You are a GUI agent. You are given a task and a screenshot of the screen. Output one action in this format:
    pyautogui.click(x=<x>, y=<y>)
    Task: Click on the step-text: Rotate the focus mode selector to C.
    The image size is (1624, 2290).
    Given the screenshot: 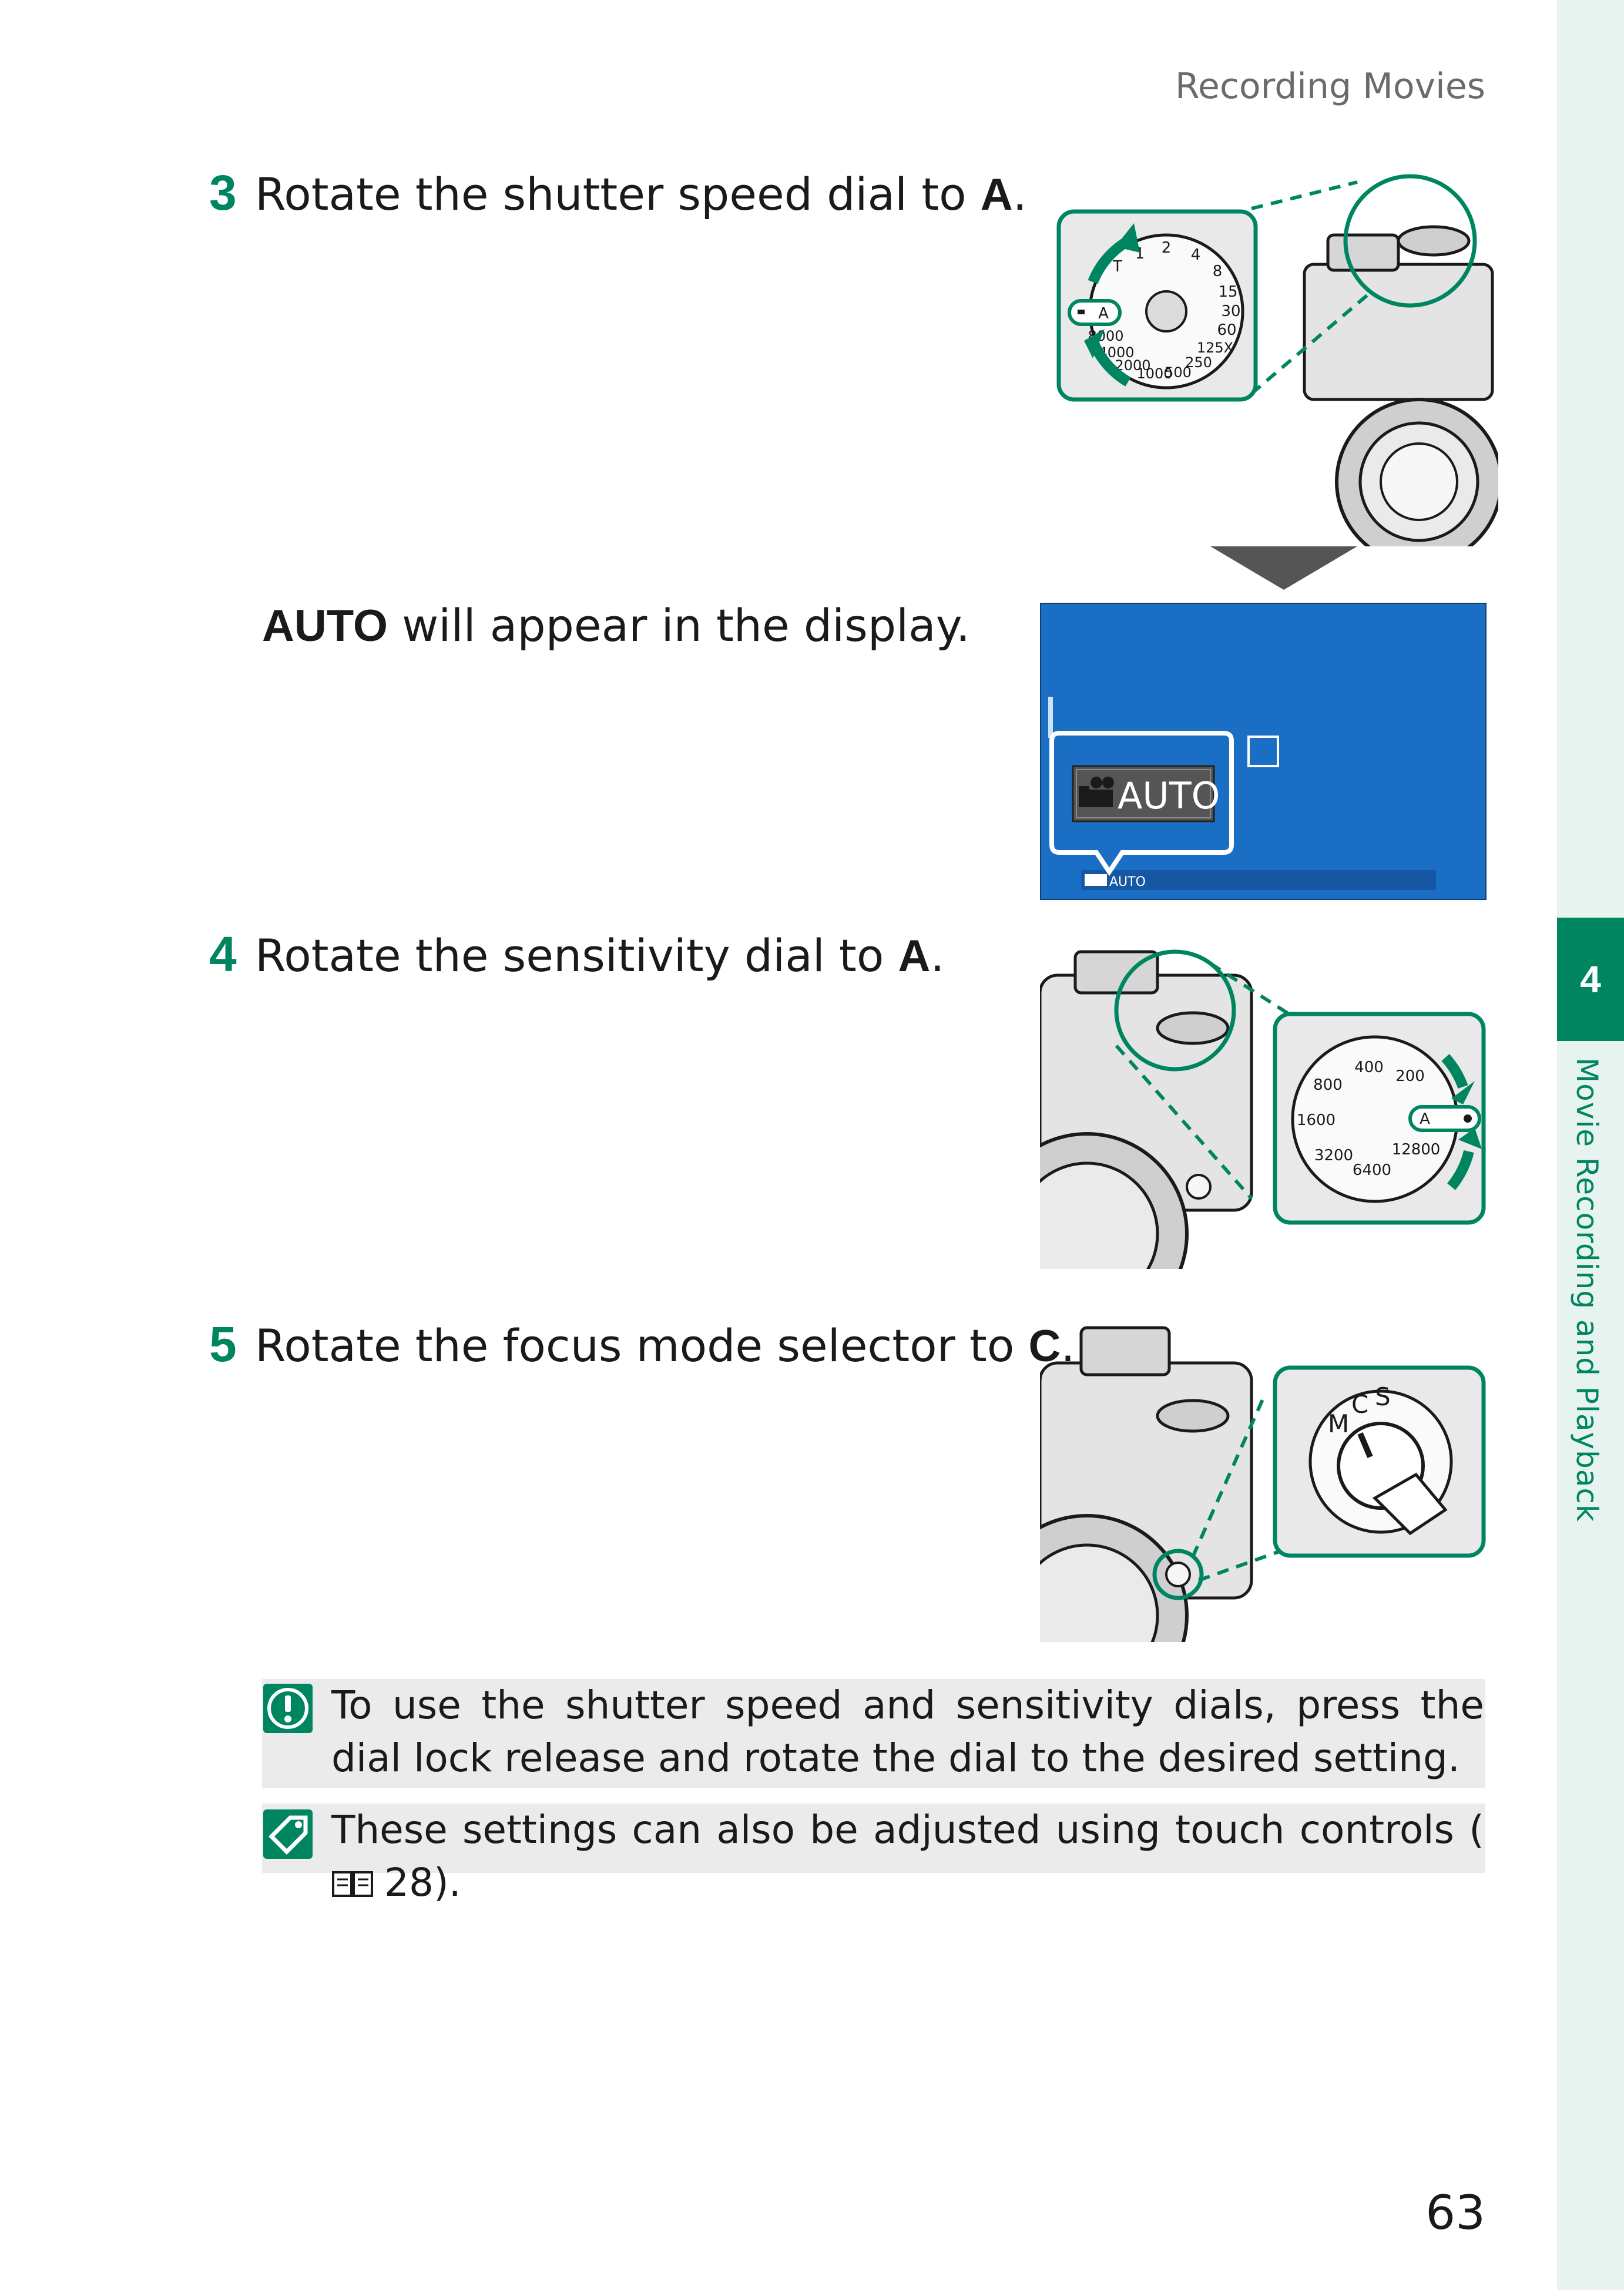 What is the action you would take?
    pyautogui.click(x=665, y=1345)
    